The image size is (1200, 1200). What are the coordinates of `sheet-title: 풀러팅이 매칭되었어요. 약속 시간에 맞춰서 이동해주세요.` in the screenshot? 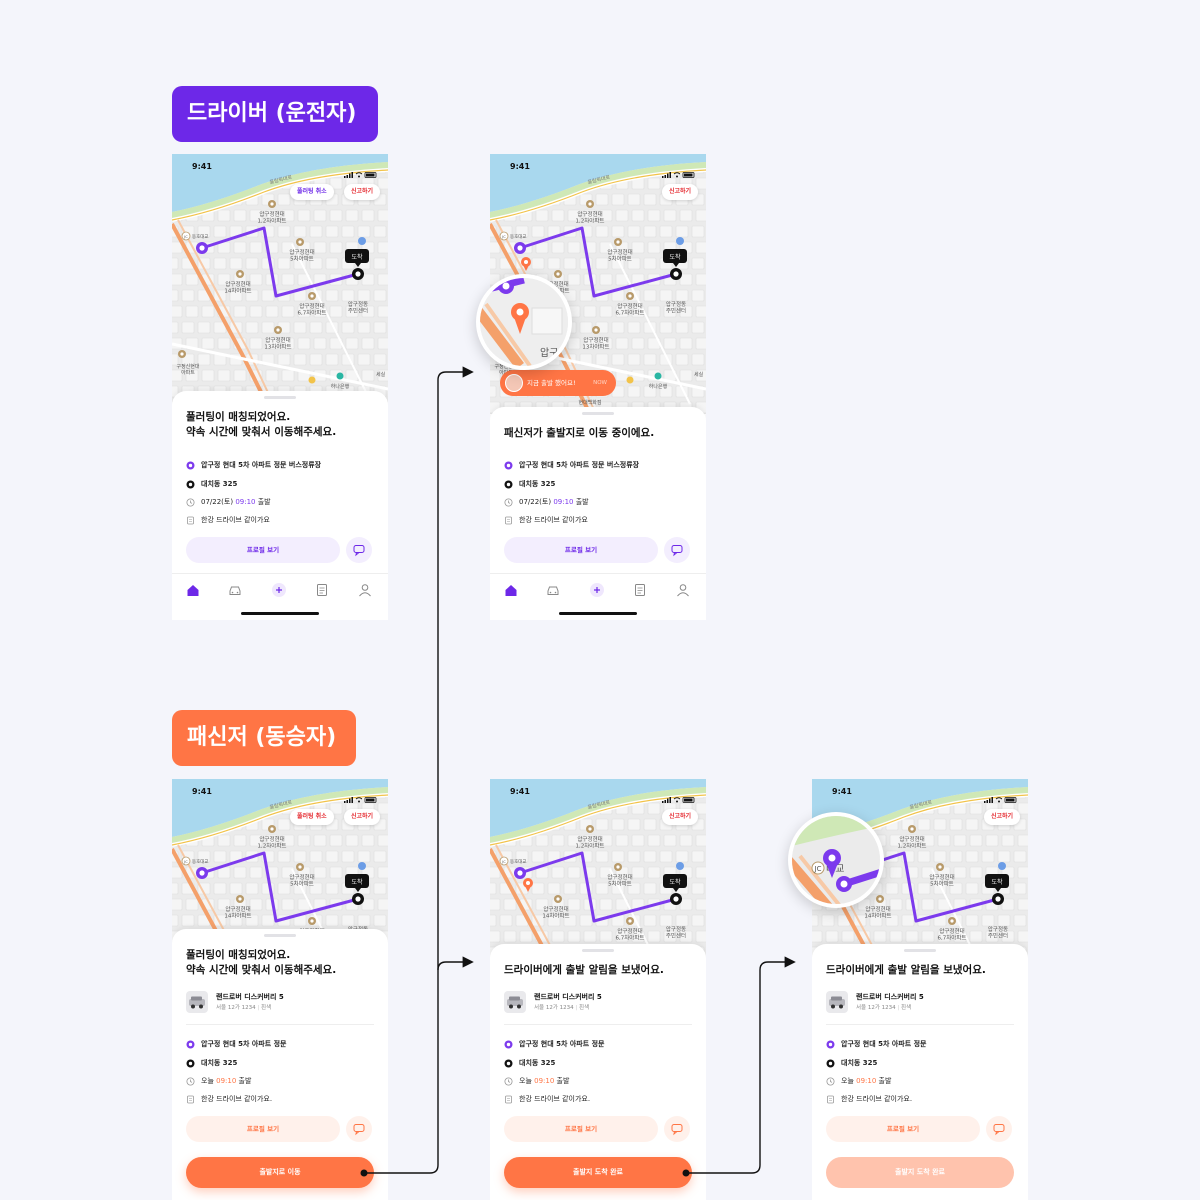 It's located at (261, 424).